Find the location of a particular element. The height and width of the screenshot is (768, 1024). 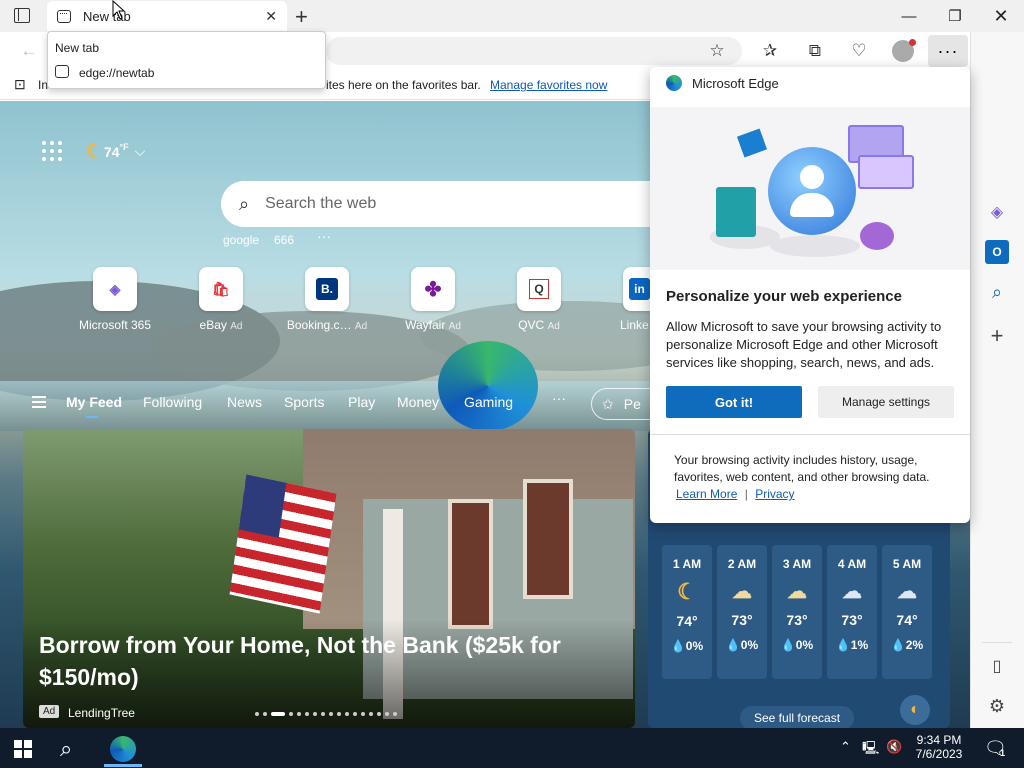

site-tile-qvc: Q is located at coordinates (539, 289).